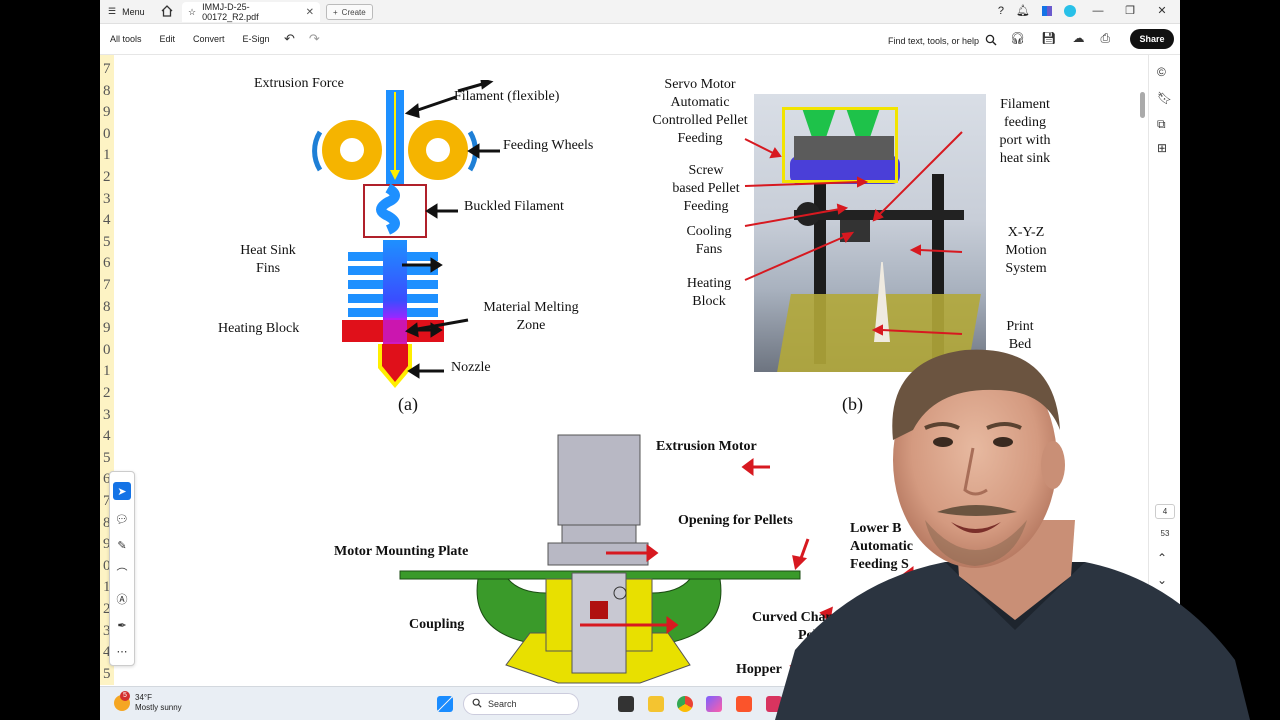 The height and width of the screenshot is (720, 1280). I want to click on help-icon: ?, so click(1001, 11).